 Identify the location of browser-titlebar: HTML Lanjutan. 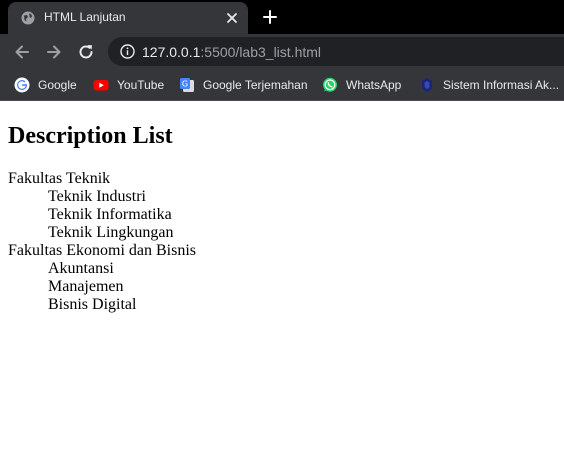
(282, 17).